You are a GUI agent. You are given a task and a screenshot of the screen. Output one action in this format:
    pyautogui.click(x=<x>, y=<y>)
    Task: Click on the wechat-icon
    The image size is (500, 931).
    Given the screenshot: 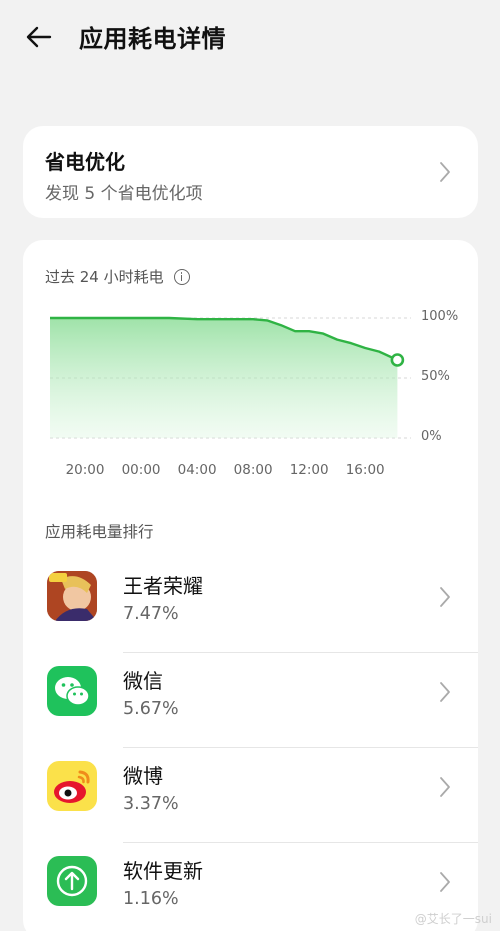 What is the action you would take?
    pyautogui.click(x=72, y=691)
    